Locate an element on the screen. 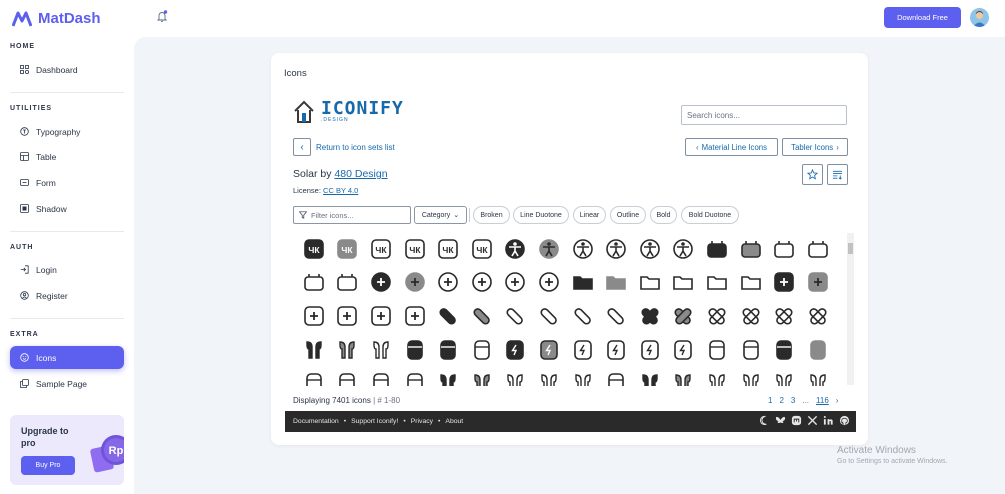 The width and height of the screenshot is (1005, 494). sidebar-item-dashboard: Dashboard is located at coordinates (67, 69).